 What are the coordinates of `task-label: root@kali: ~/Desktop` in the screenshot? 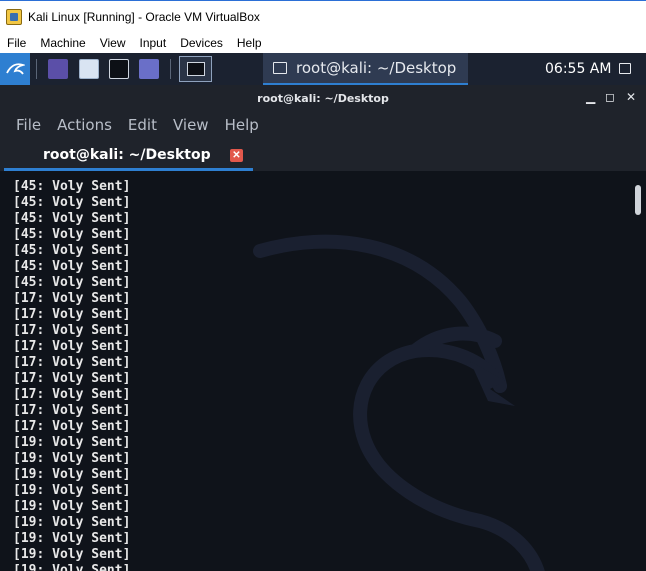 It's located at (376, 68).